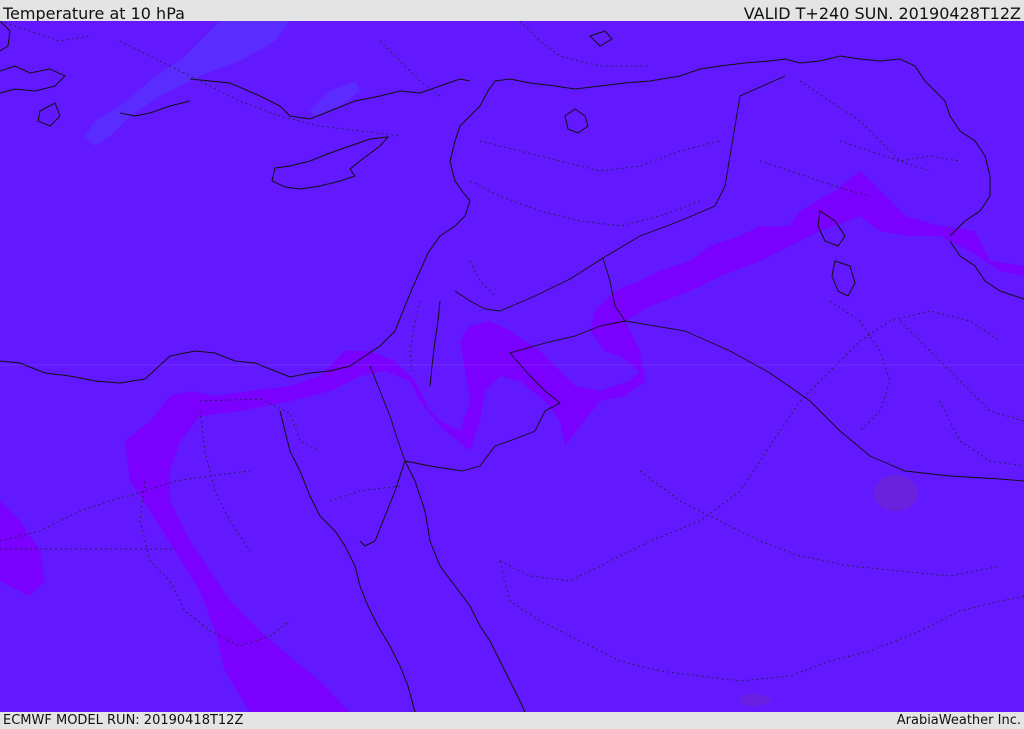  Describe the element at coordinates (896, 493) in the screenshot. I see `field-warm-spot` at that location.